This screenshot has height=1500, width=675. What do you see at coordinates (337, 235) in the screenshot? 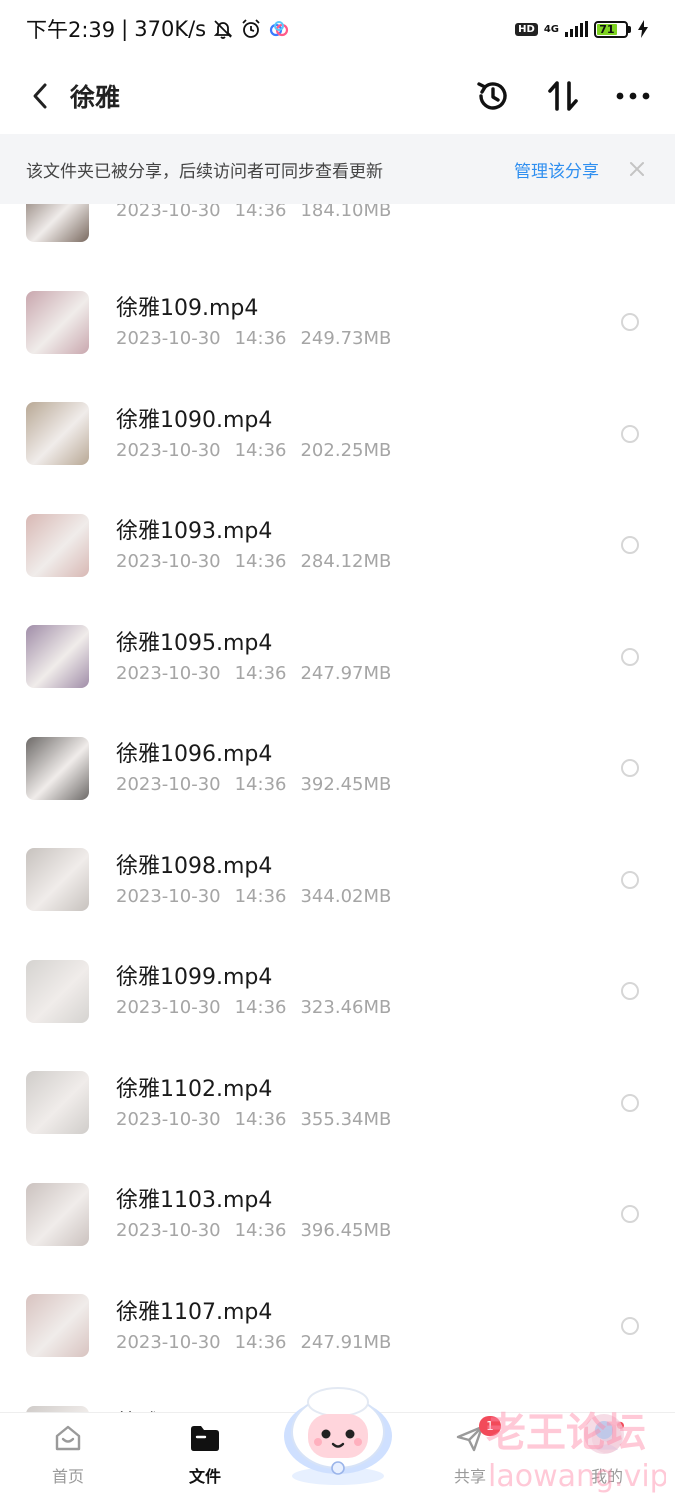
I see `file-row: 2023-10-30 14:36 184.10MB` at bounding box center [337, 235].